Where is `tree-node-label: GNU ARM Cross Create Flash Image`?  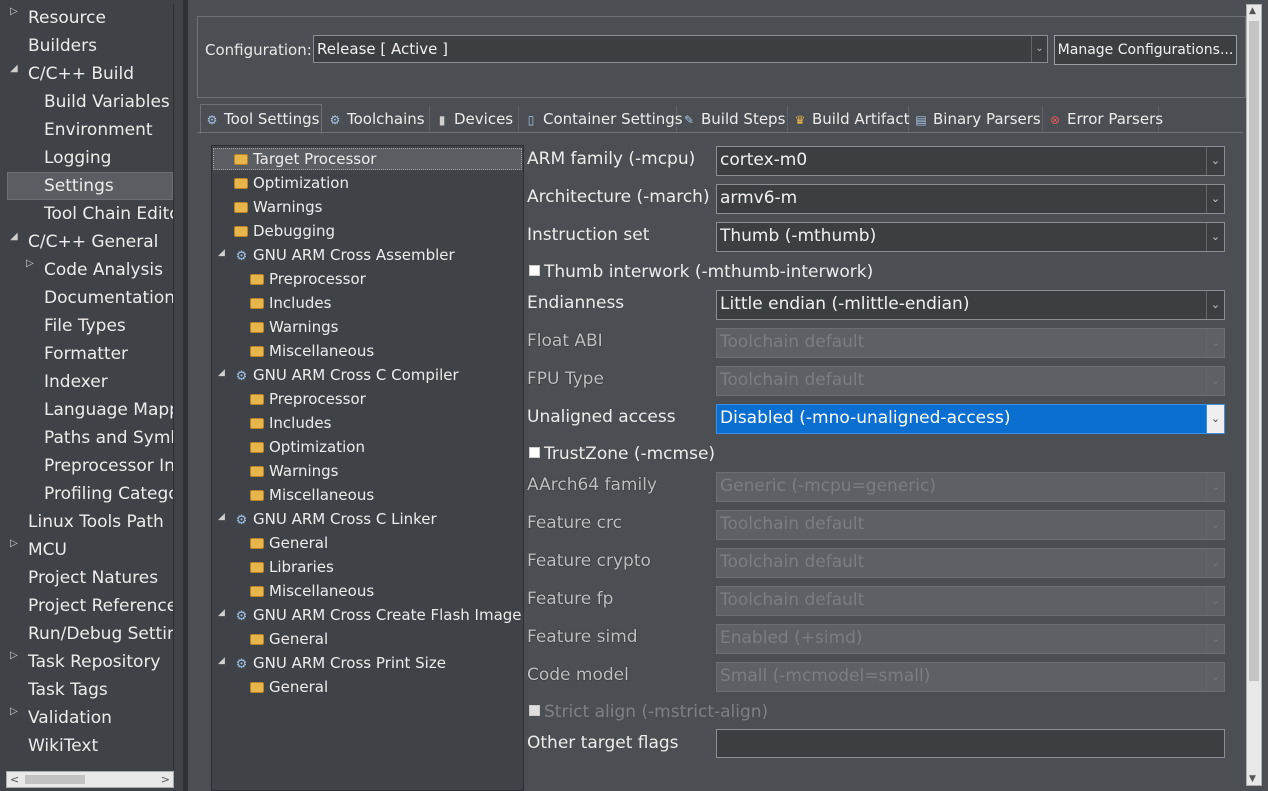
tree-node-label: GNU ARM Cross Create Flash Image is located at coordinates (387, 615).